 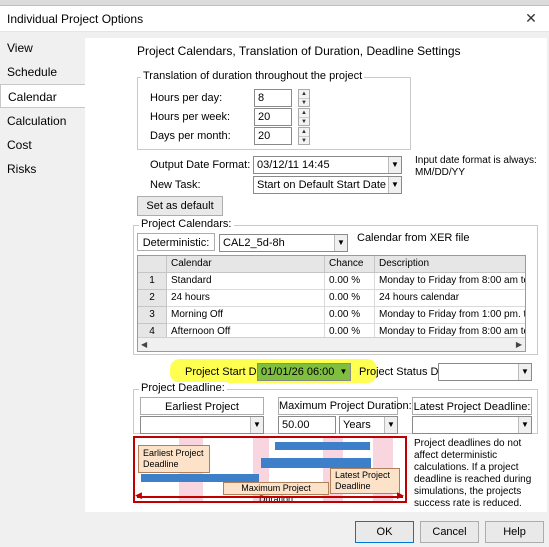 I want to click on dialog-titlebar: Individual Project Options ✕, so click(x=274, y=19).